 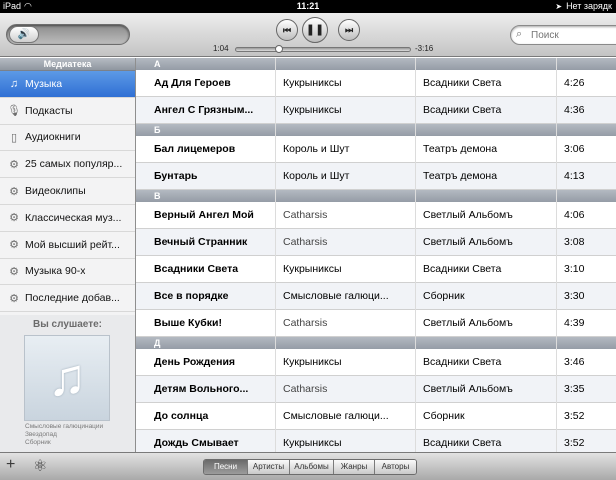 What do you see at coordinates (589, 6) in the screenshot?
I see `battery-status-text: Нет зарядк` at bounding box center [589, 6].